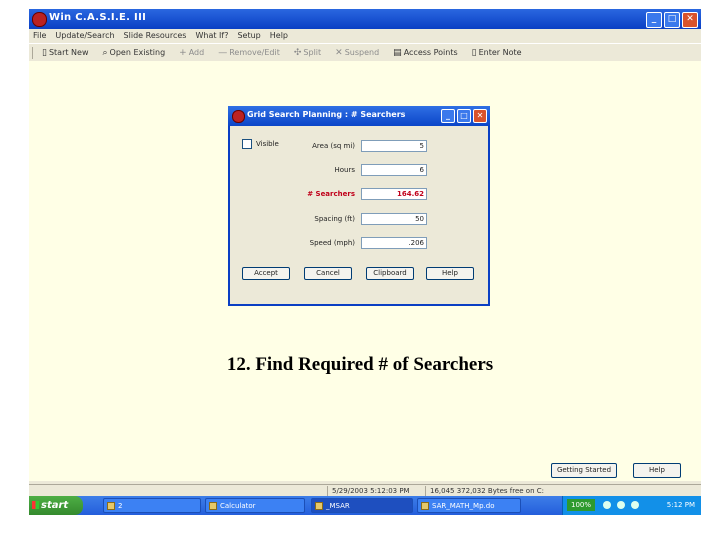 Image resolution: width=720 pixels, height=540 pixels. What do you see at coordinates (120, 506) in the screenshot?
I see `taskbar-item-label: 2` at bounding box center [120, 506].